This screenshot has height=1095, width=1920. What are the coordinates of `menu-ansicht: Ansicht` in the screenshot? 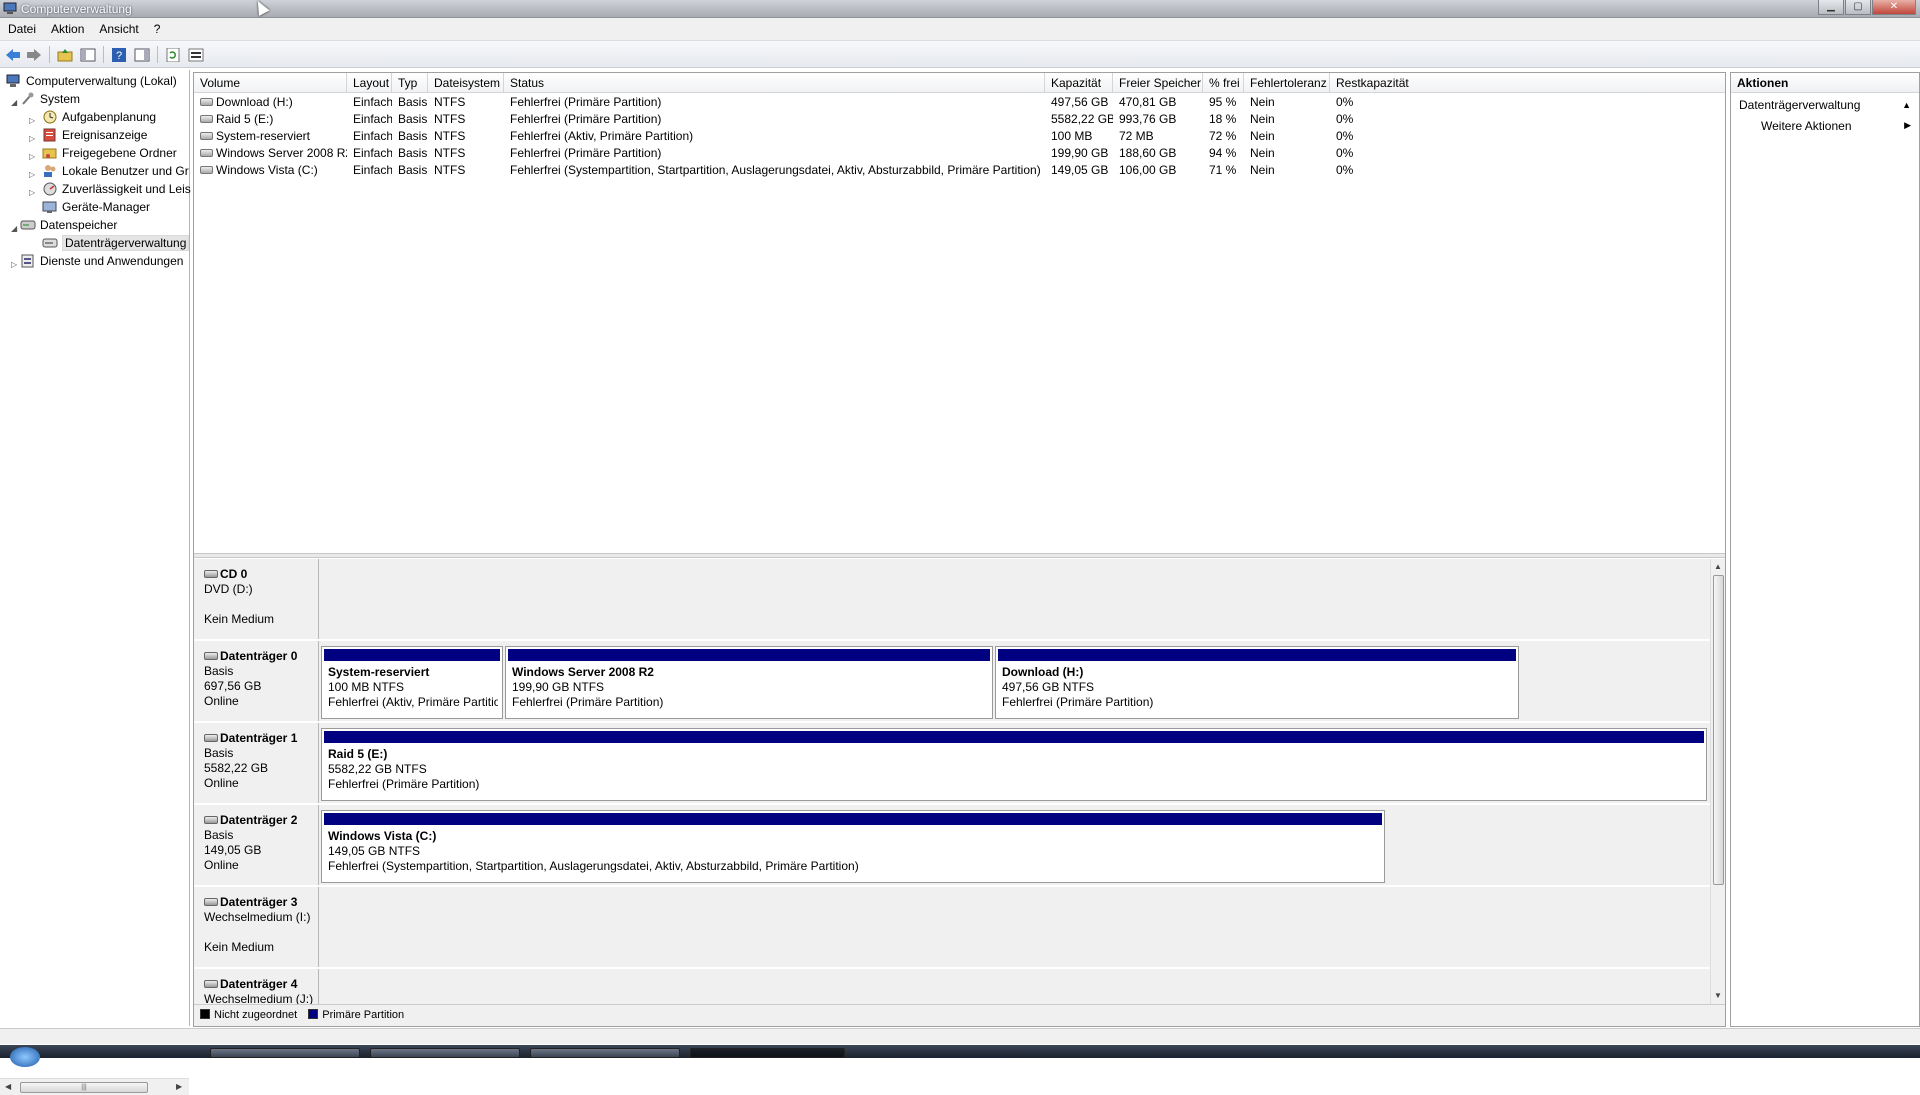 It's located at (118, 27).